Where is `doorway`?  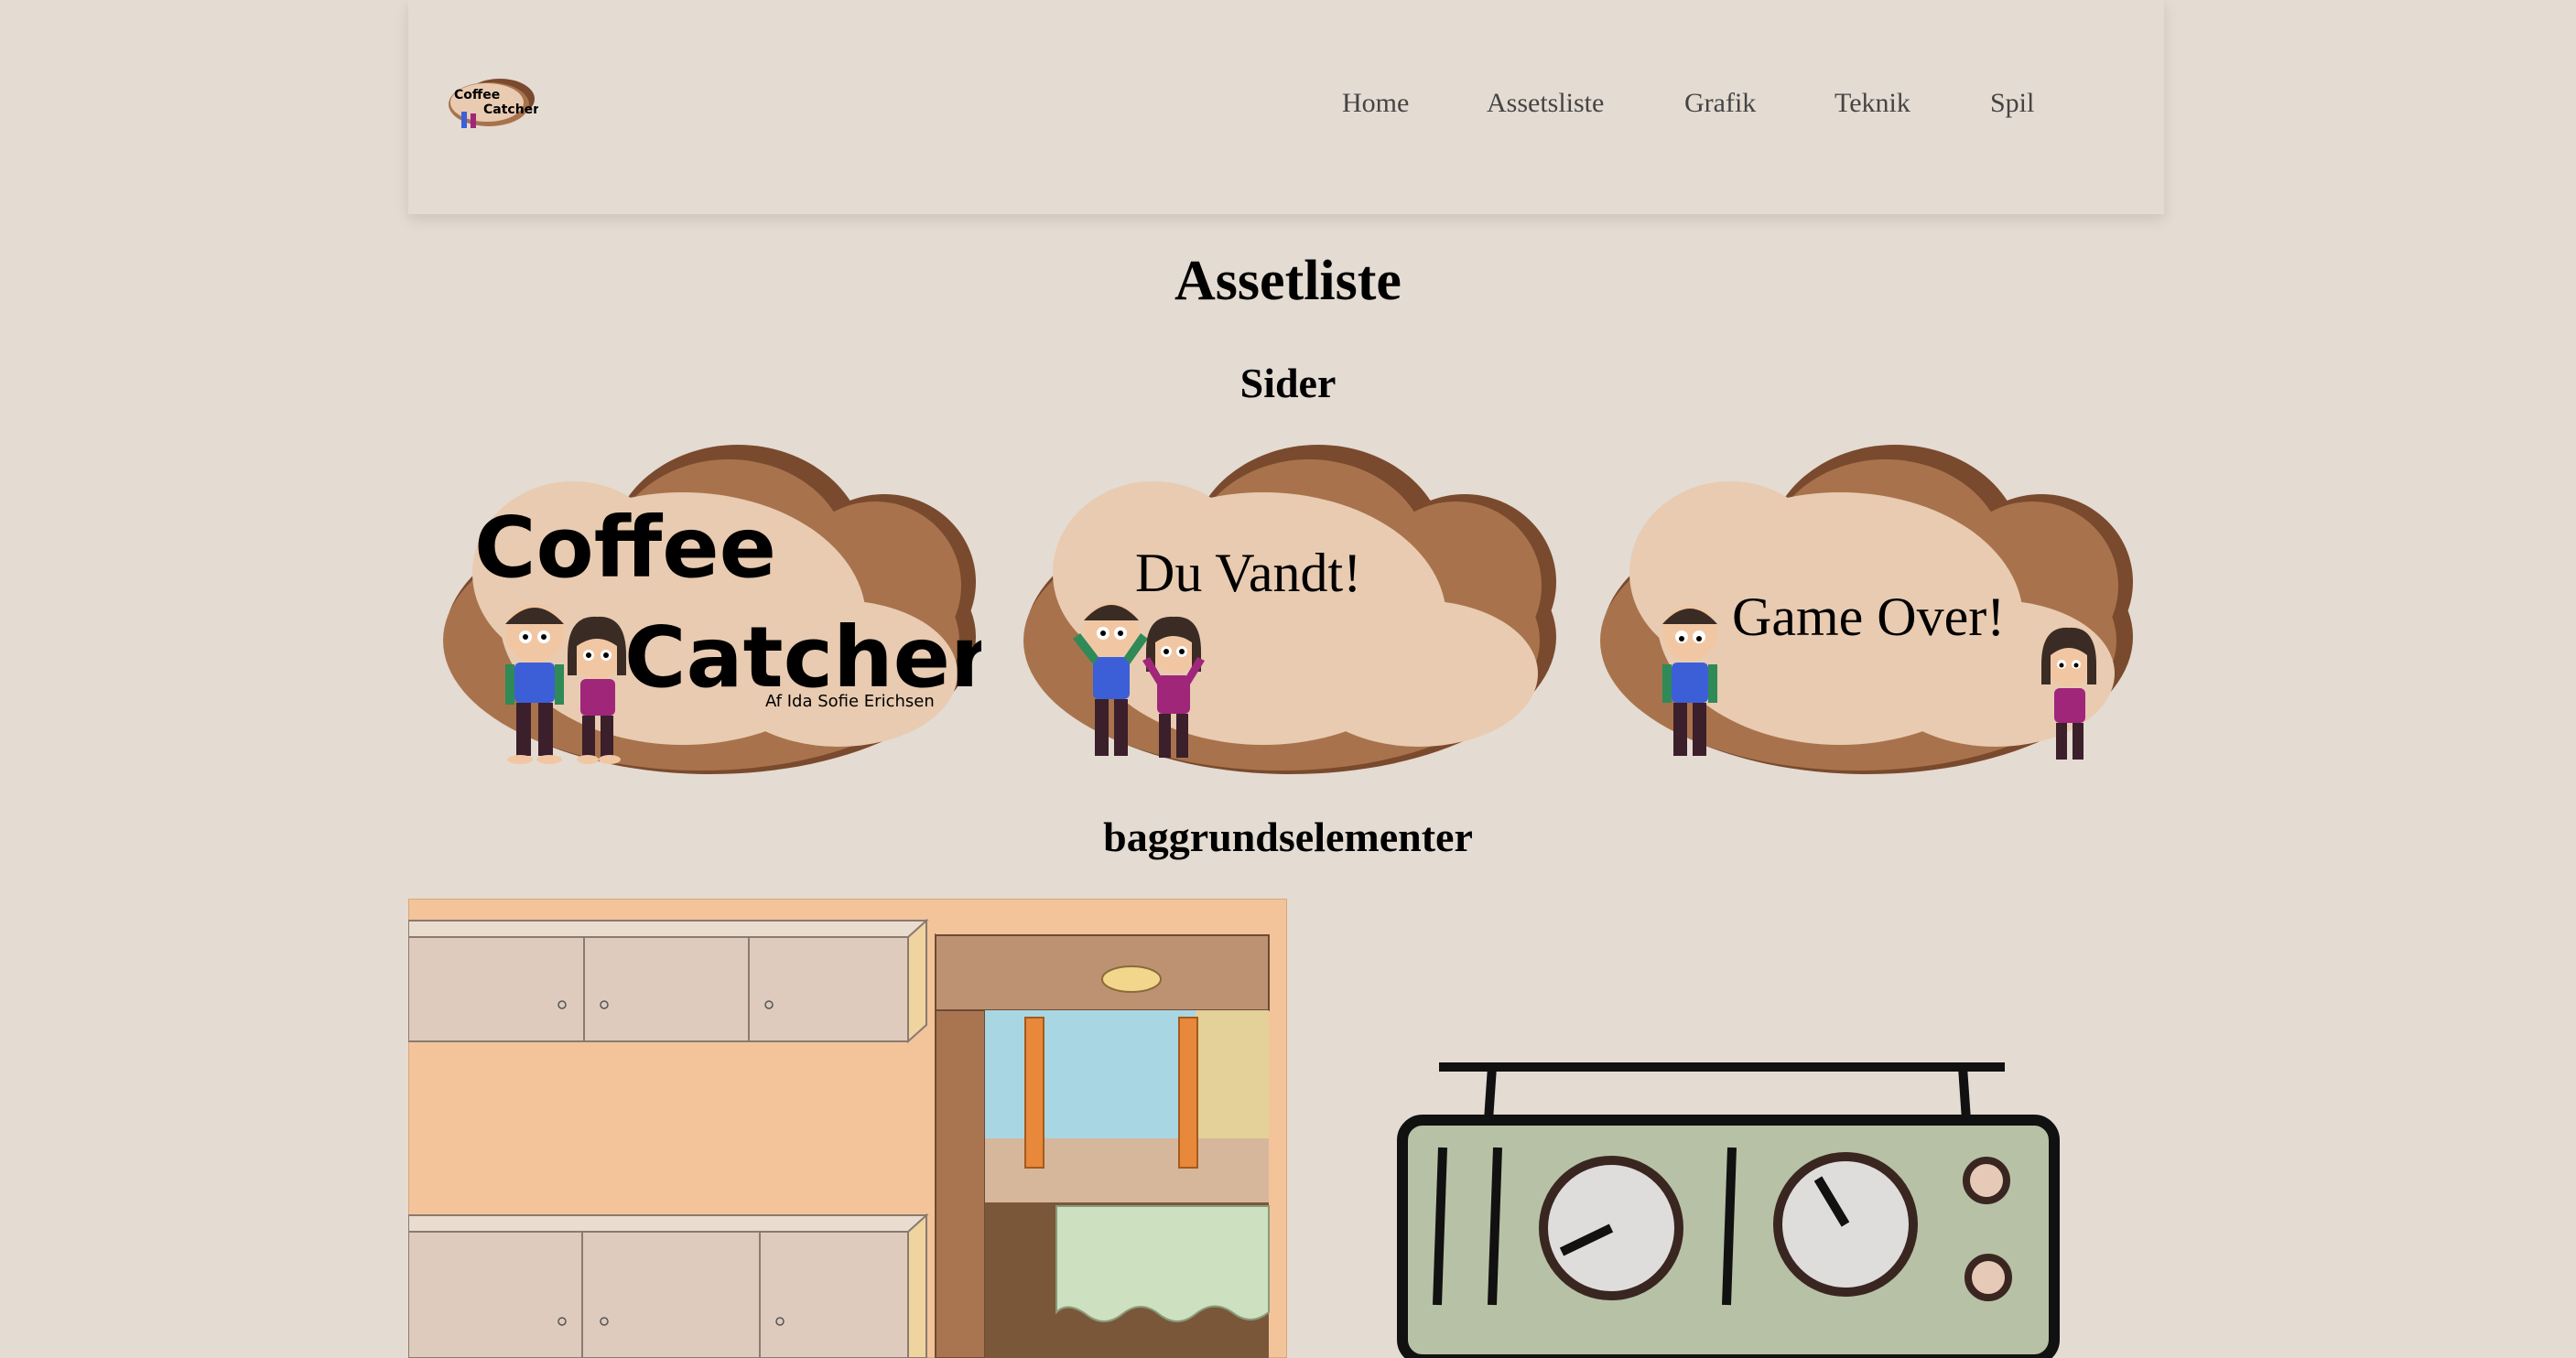
doorway is located at coordinates (1102, 1145).